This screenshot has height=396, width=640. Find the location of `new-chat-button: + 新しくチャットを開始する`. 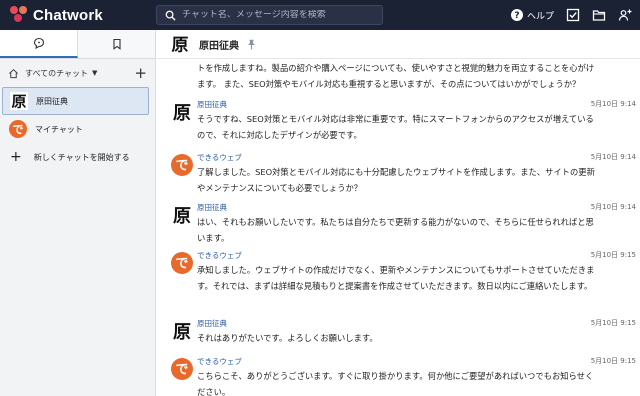

new-chat-button: + 新しくチャットを開始する is located at coordinates (77, 157).